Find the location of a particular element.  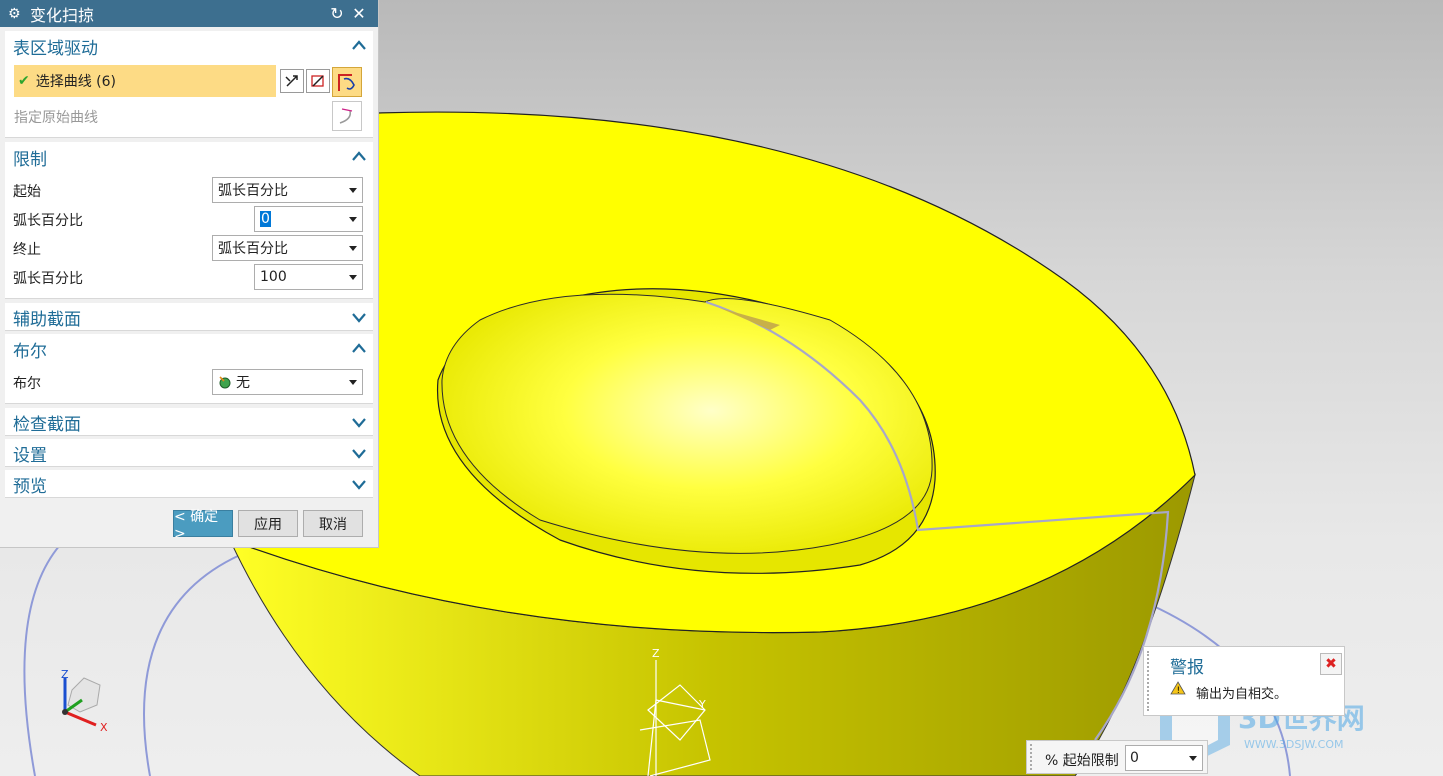

section-preview: 预览 is located at coordinates (189, 484).